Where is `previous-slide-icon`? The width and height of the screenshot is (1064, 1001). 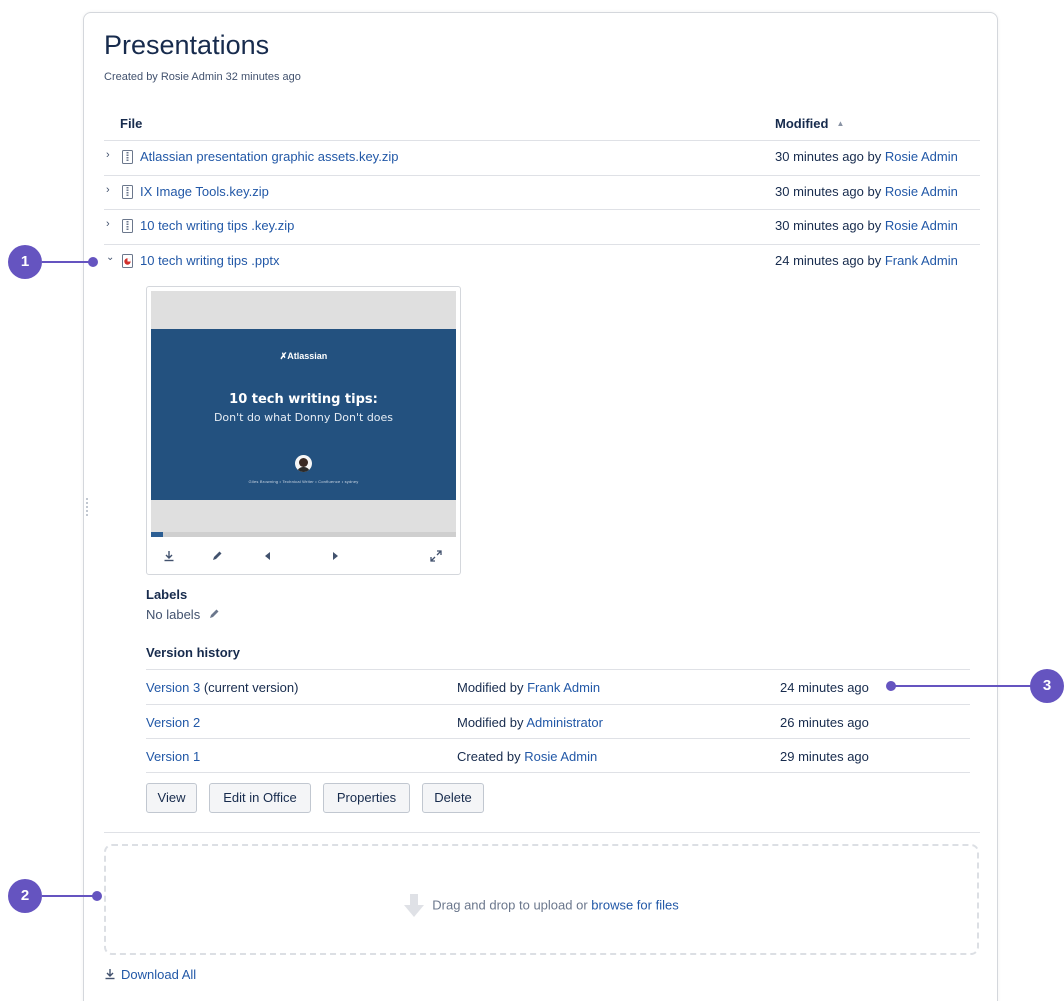
previous-slide-icon is located at coordinates (267, 558).